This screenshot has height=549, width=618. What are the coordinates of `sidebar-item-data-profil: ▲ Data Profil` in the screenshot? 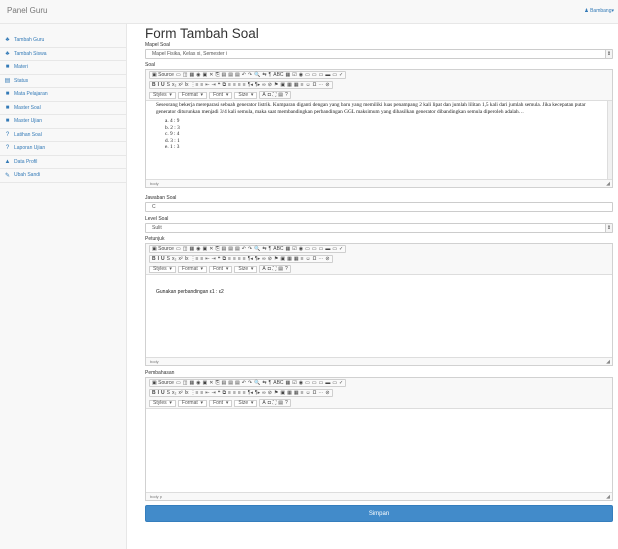 It's located at (63, 162).